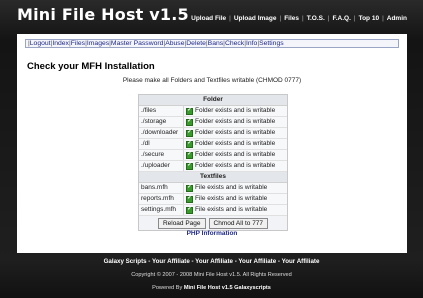 Image resolution: width=423 pixels, height=298 pixels. Describe the element at coordinates (216, 43) in the screenshot. I see `subnav-bans: Bans` at that location.